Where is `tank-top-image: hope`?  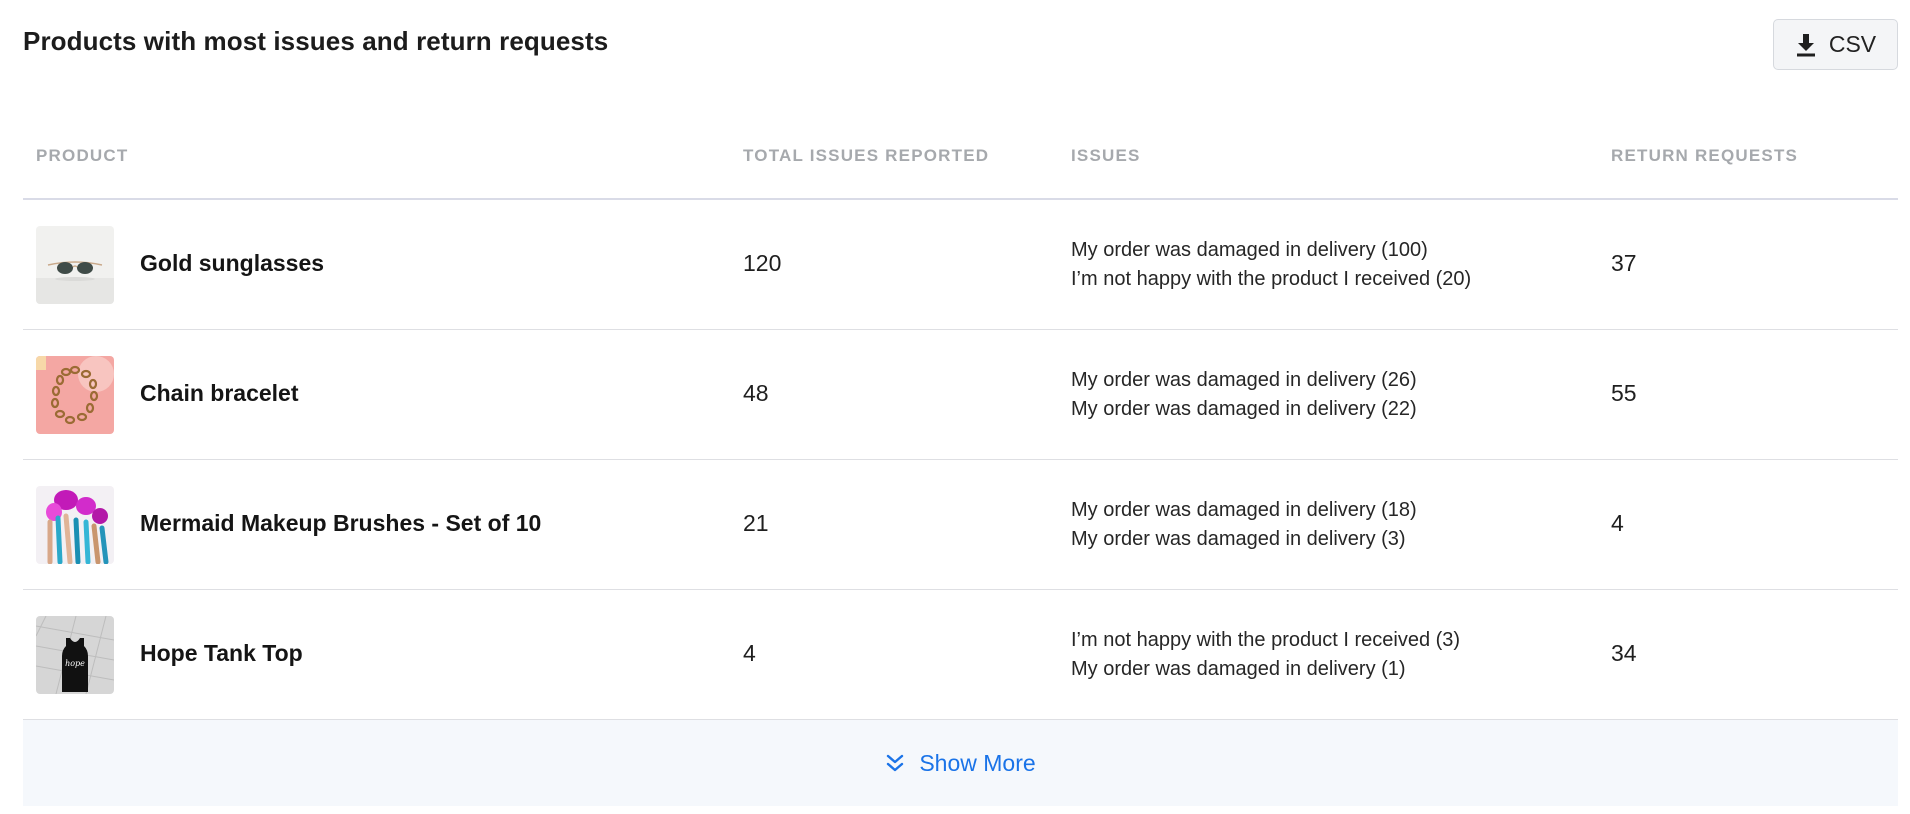
tank-top-image: hope is located at coordinates (75, 655).